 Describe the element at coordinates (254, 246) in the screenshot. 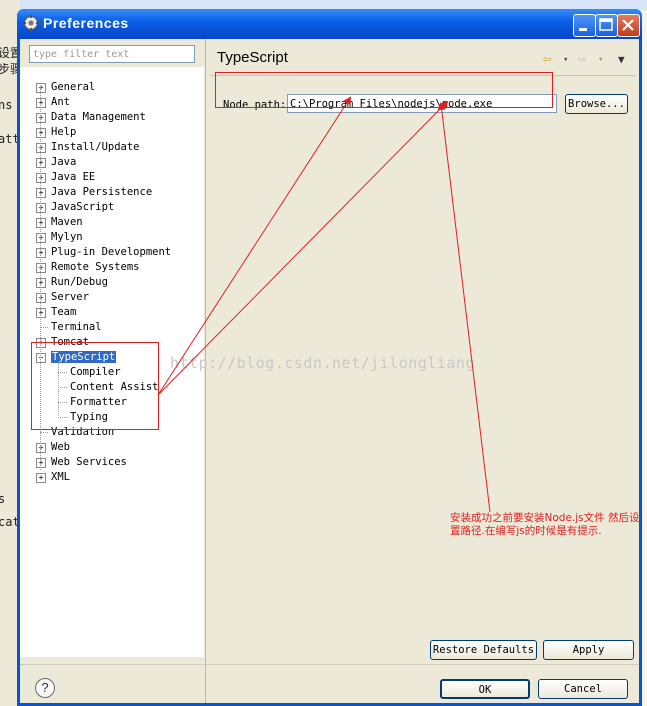

I see `arrow-to-node-path-left` at that location.